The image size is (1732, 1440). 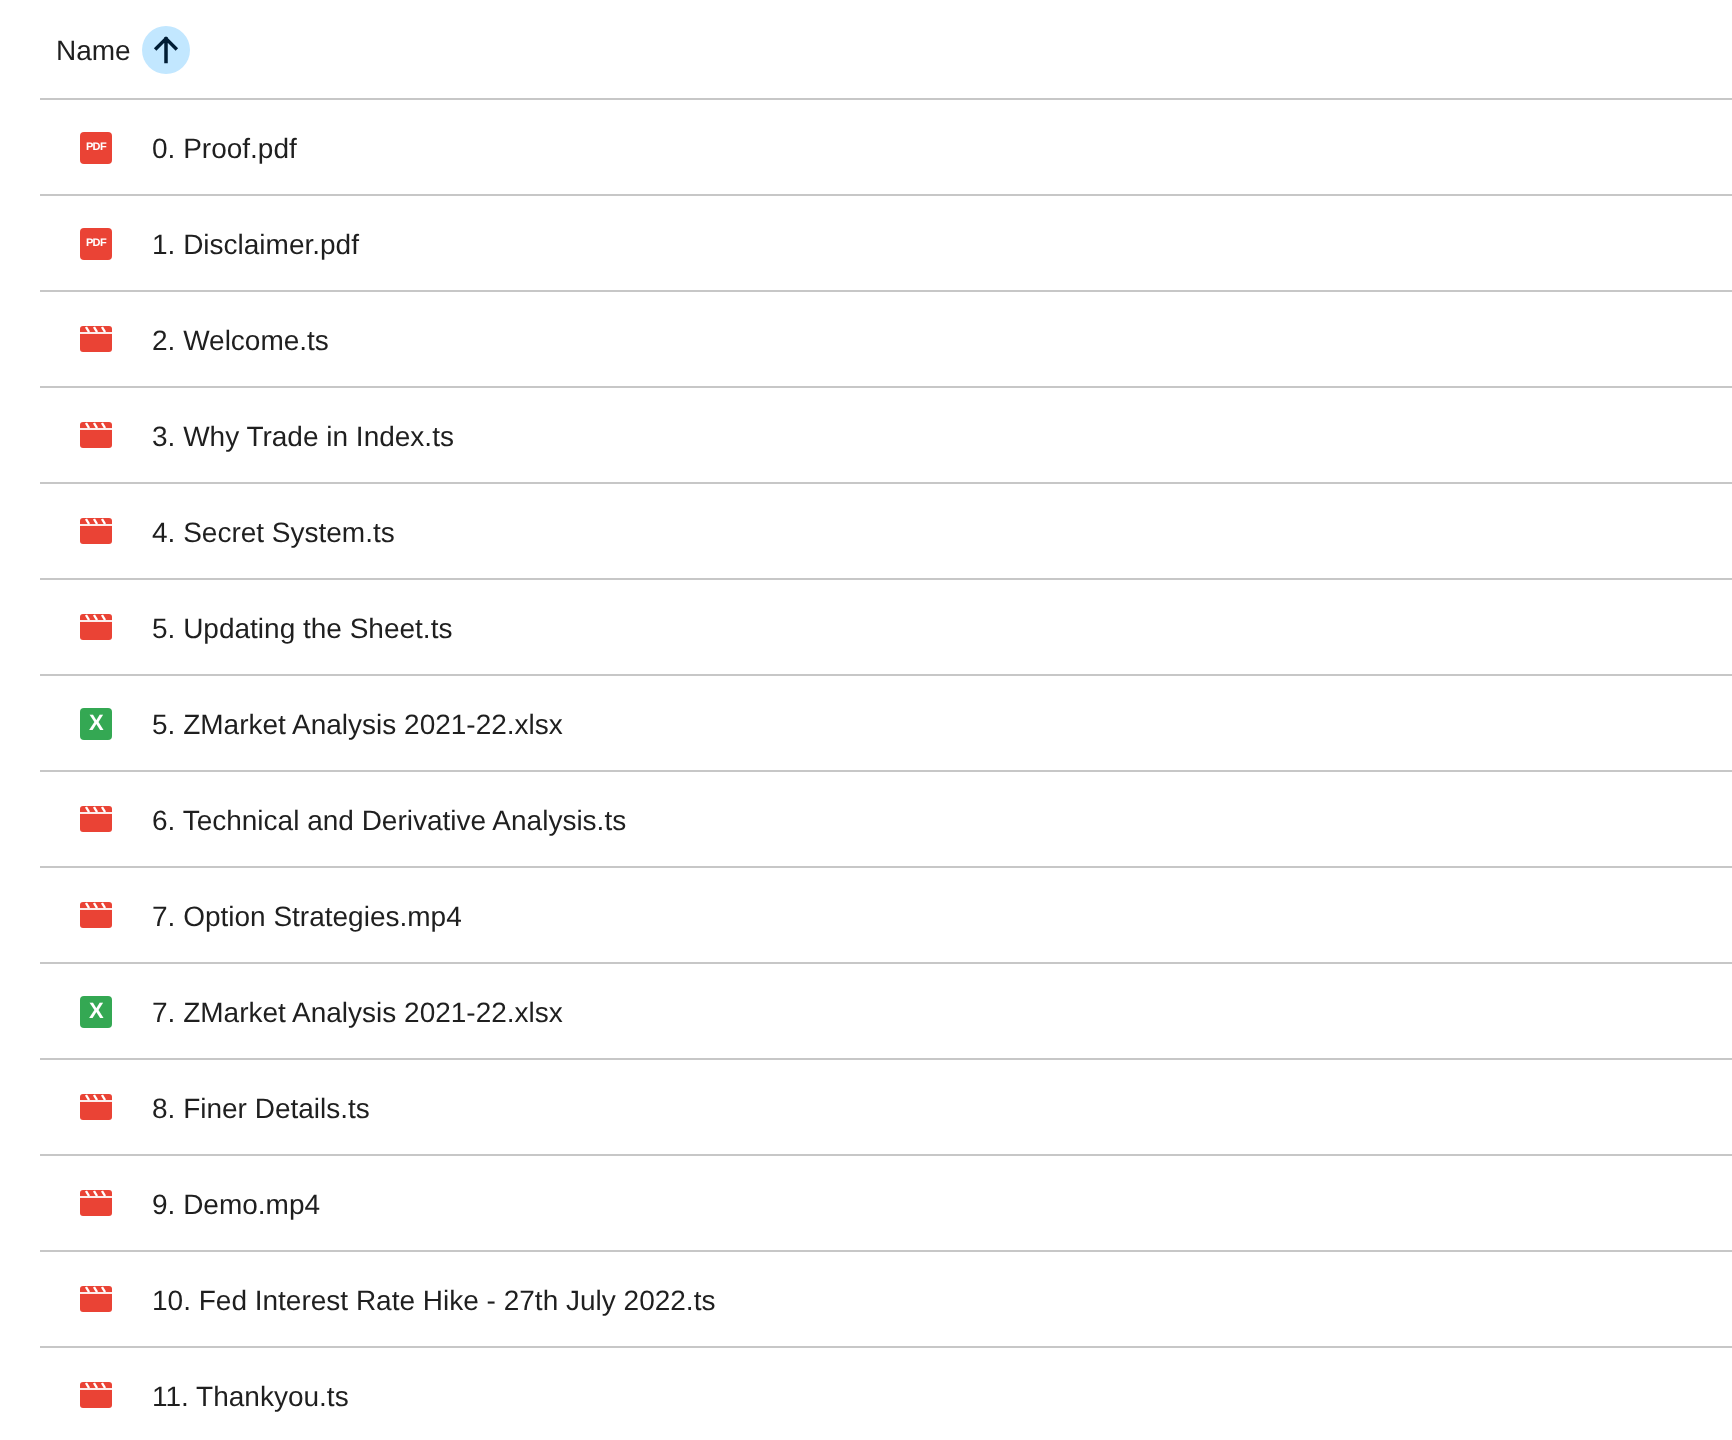 I want to click on file-name: 1. Disclaimer.pdf, so click(x=255, y=243).